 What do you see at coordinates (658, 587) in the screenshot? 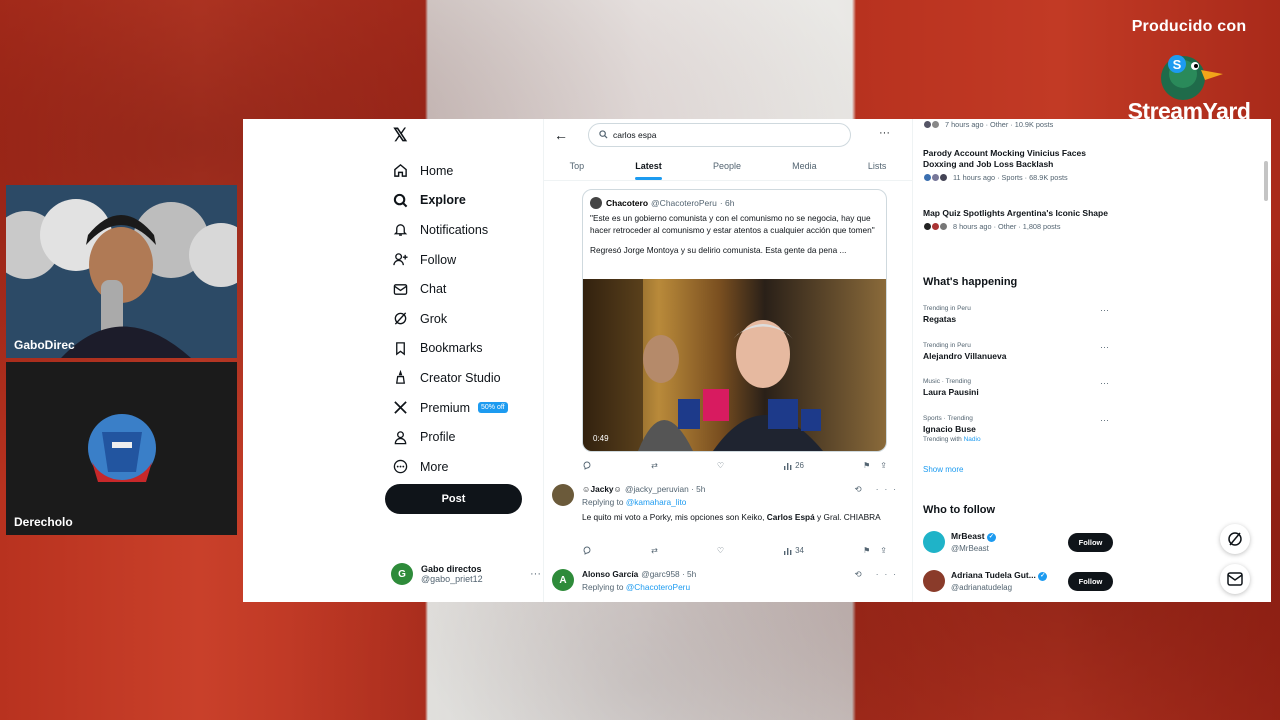
I see `replying-to-link-2: @ChacoteroPeru` at bounding box center [658, 587].